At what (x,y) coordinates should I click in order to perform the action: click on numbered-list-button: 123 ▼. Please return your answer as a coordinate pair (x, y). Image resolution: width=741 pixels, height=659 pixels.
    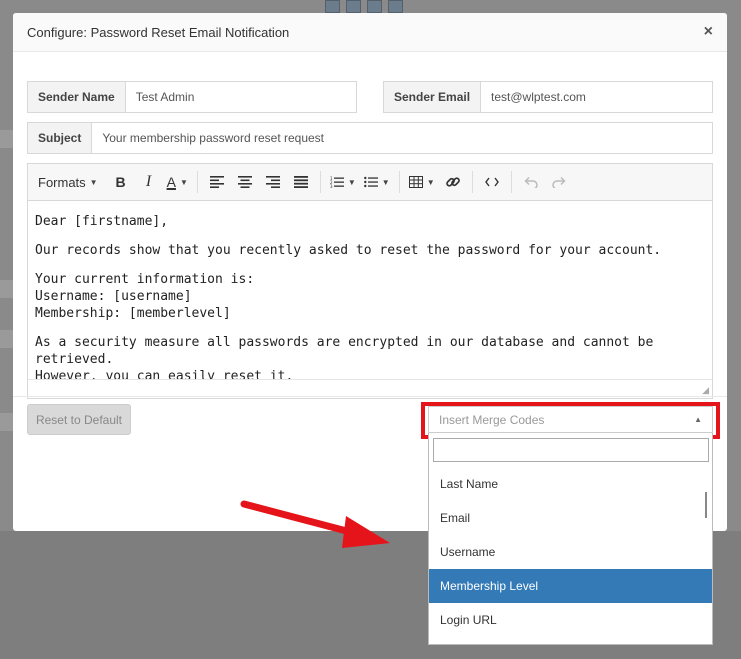
    Looking at the image, I should click on (343, 182).